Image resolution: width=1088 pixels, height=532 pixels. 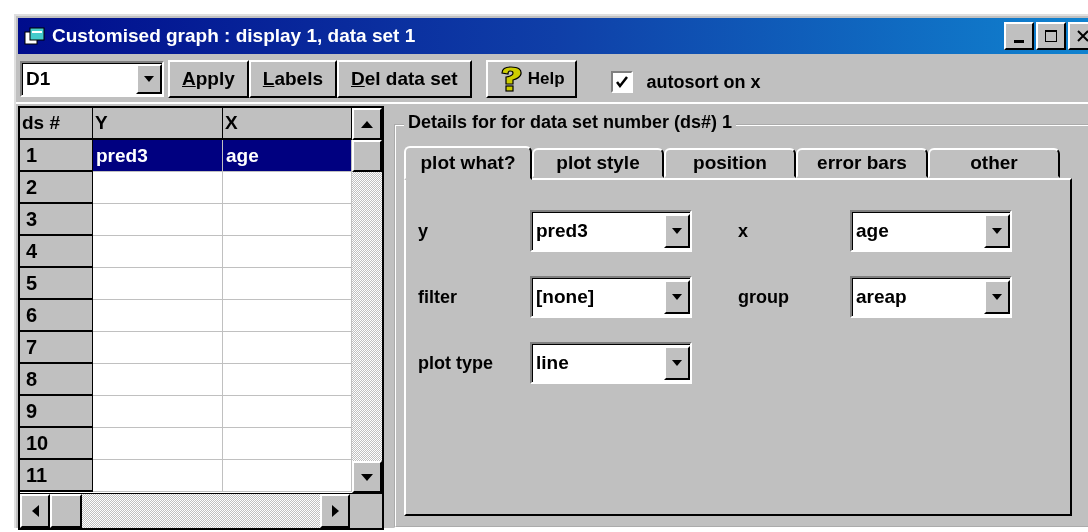 I want to click on field-label: x, so click(x=743, y=231).